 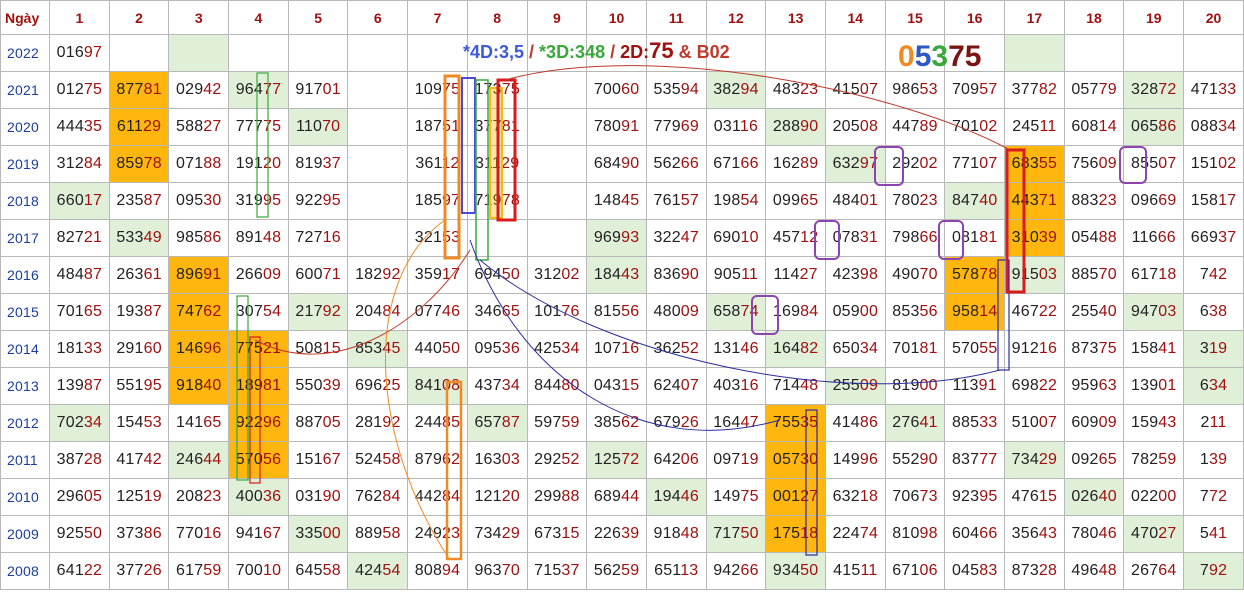 I want to click on number-tail: 39, so click(x=331, y=385).